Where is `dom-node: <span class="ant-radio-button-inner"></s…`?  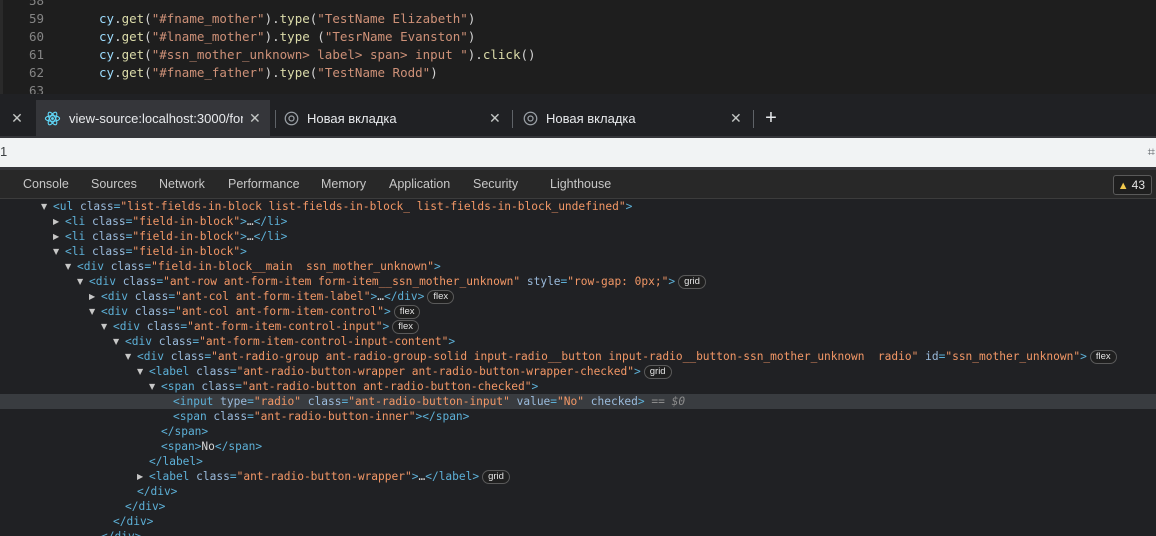 dom-node: <span class="ant-radio-button-inner"></s… is located at coordinates (578, 416).